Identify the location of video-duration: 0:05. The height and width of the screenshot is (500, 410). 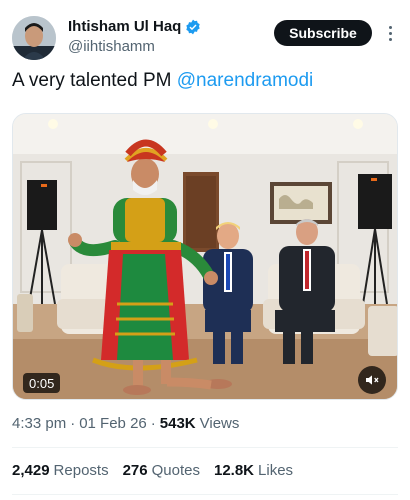
(42, 383).